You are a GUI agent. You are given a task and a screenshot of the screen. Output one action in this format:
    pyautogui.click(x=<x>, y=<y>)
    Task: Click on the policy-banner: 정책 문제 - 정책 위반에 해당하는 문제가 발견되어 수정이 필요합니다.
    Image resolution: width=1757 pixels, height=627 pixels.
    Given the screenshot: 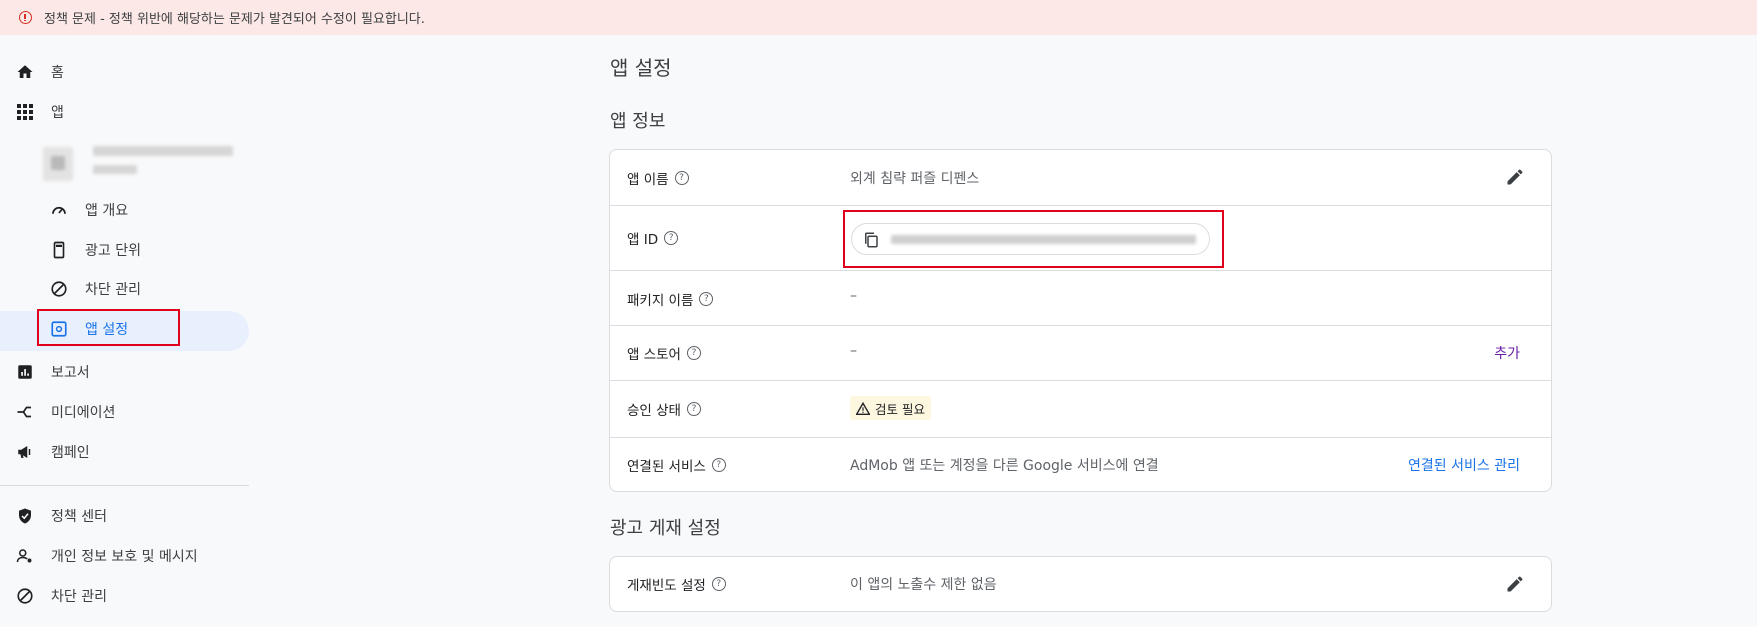 What is the action you would take?
    pyautogui.click(x=878, y=17)
    